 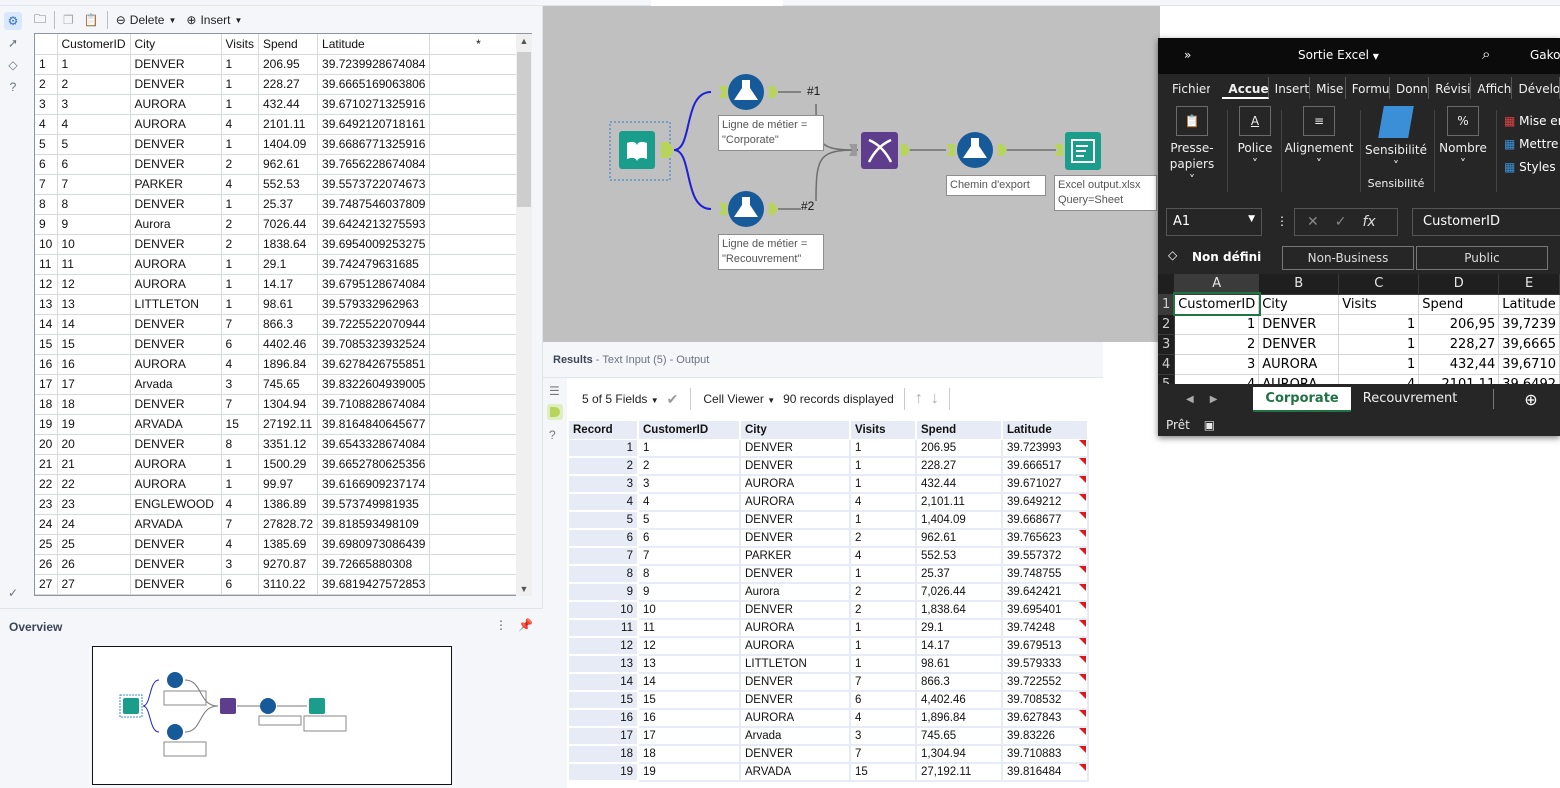 I want to click on grid-cell: 25, so click(x=94, y=544).